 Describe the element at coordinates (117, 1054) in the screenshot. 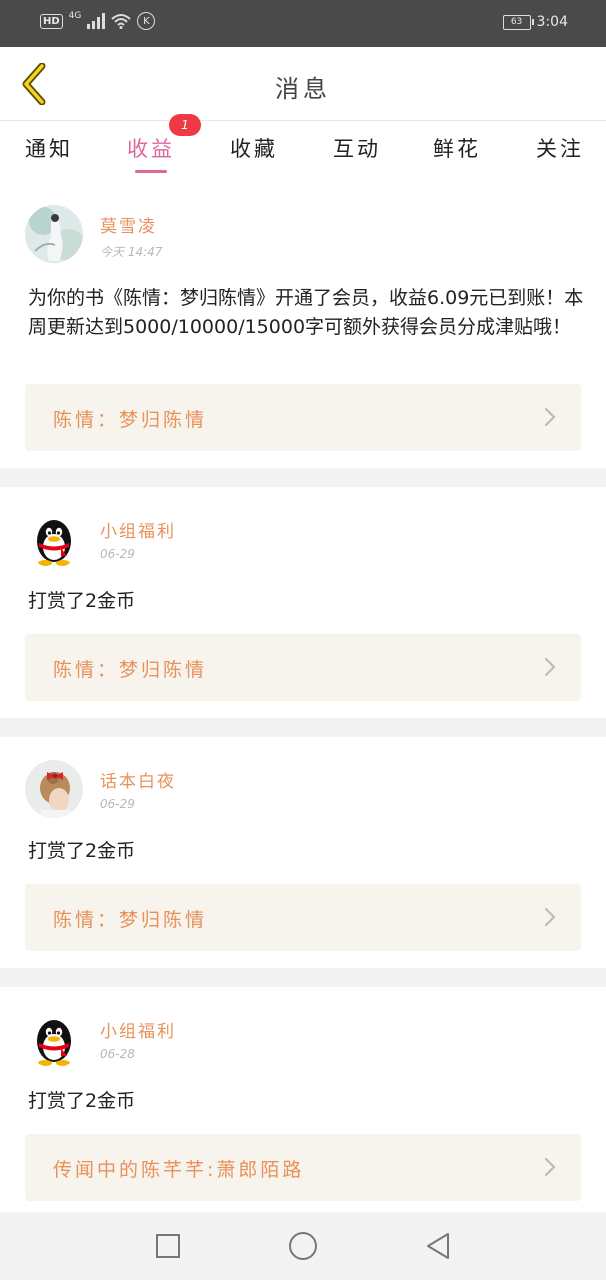

I see `message-time: 06-28` at that location.